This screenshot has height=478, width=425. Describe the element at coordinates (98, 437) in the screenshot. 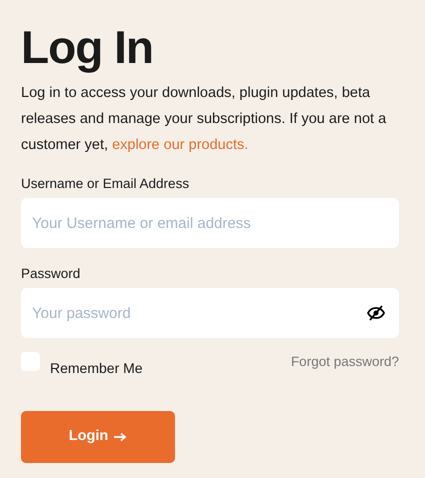

I see `login-button: Login` at that location.